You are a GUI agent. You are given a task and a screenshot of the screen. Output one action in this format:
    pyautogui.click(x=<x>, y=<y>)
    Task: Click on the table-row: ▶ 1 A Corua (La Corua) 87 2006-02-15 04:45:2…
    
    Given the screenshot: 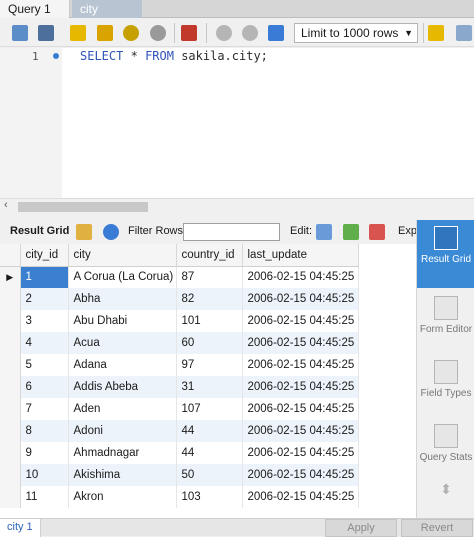 What is the action you would take?
    pyautogui.click(x=179, y=277)
    